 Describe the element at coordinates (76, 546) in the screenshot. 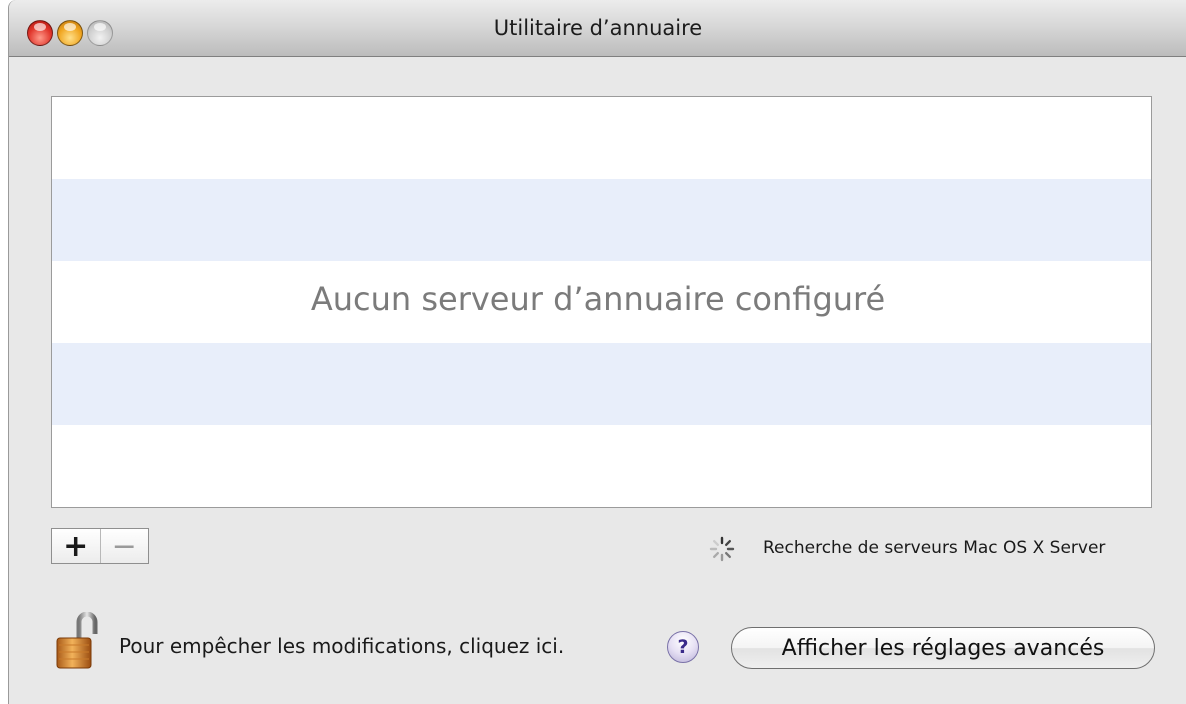

I see `add-server-button: +` at that location.